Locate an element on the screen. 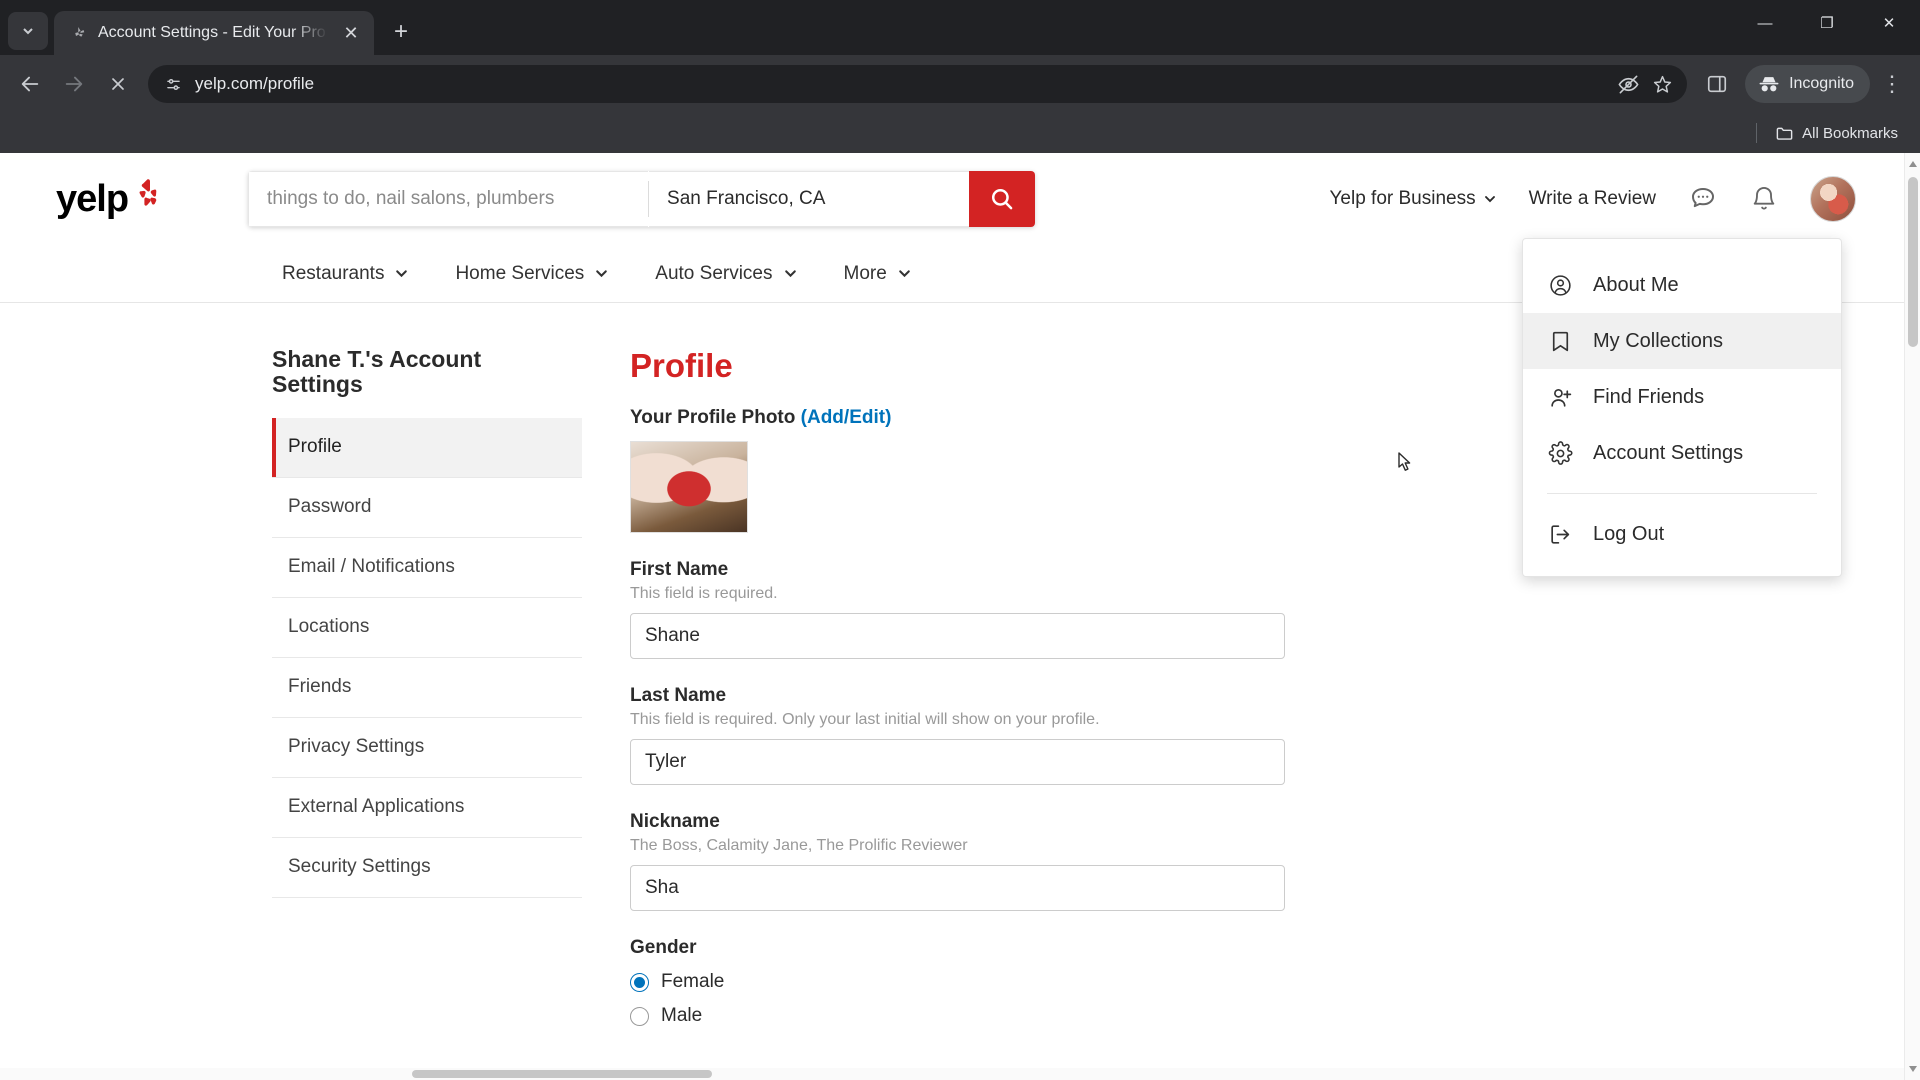 The height and width of the screenshot is (1080, 1920). forward-button is located at coordinates (74, 84).